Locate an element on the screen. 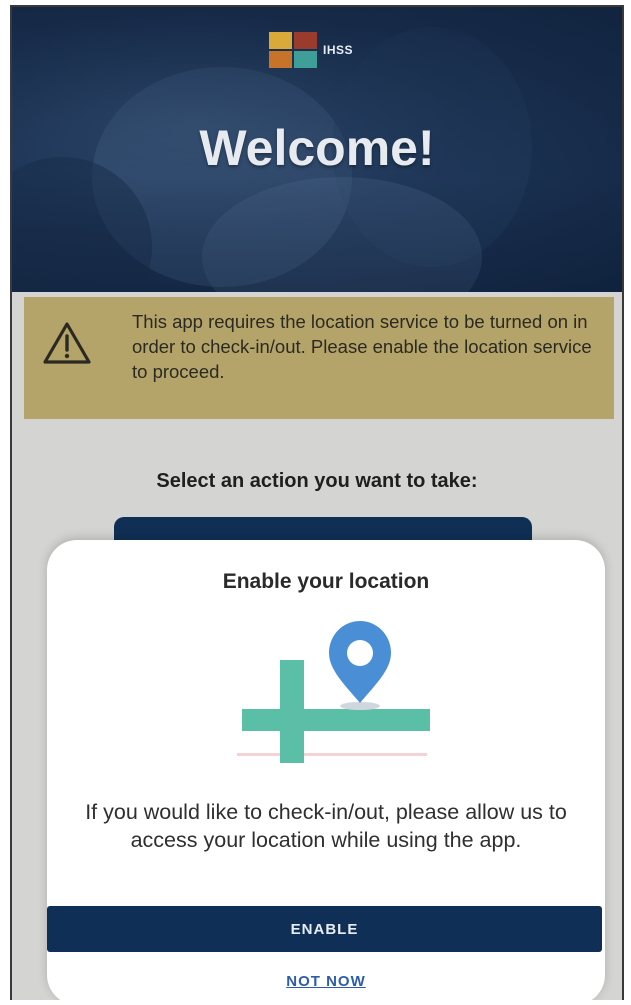 The image size is (631, 1005). map-pin-icon is located at coordinates (332, 692).